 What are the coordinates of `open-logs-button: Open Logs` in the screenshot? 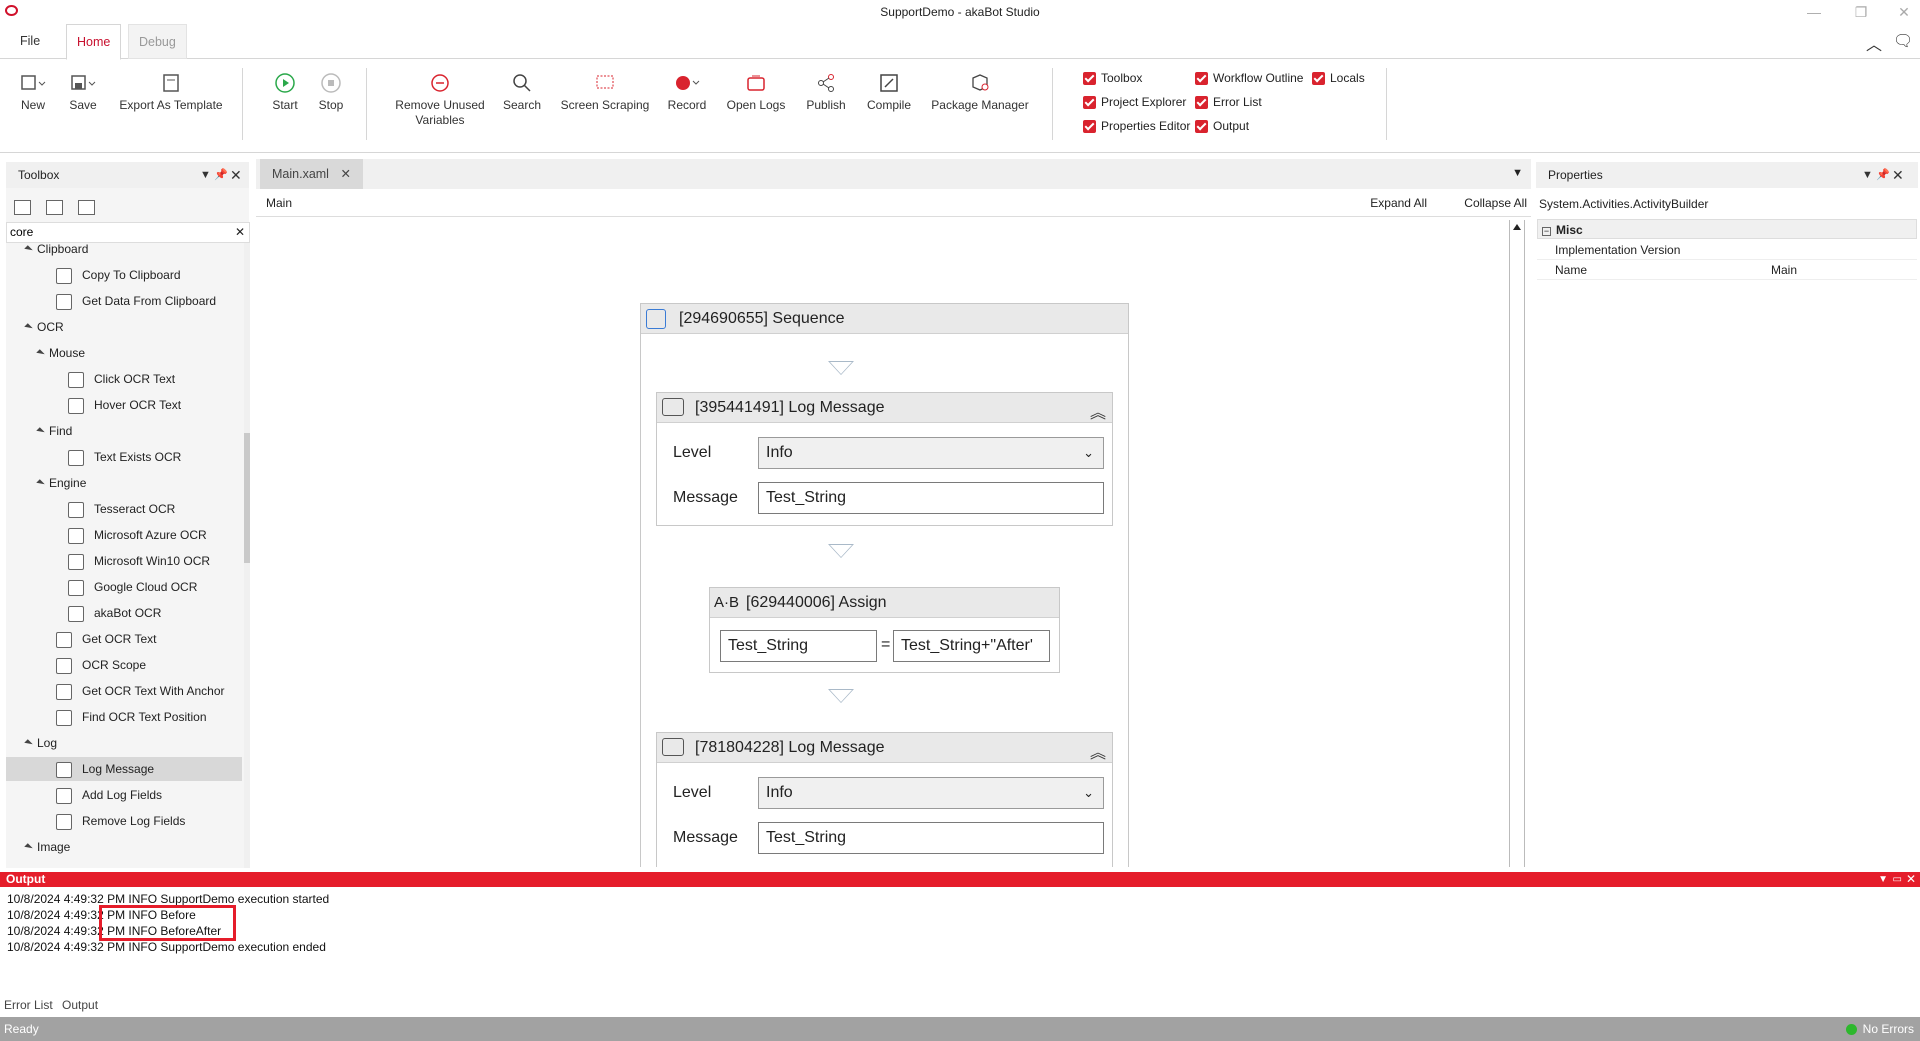 It's located at (756, 90).